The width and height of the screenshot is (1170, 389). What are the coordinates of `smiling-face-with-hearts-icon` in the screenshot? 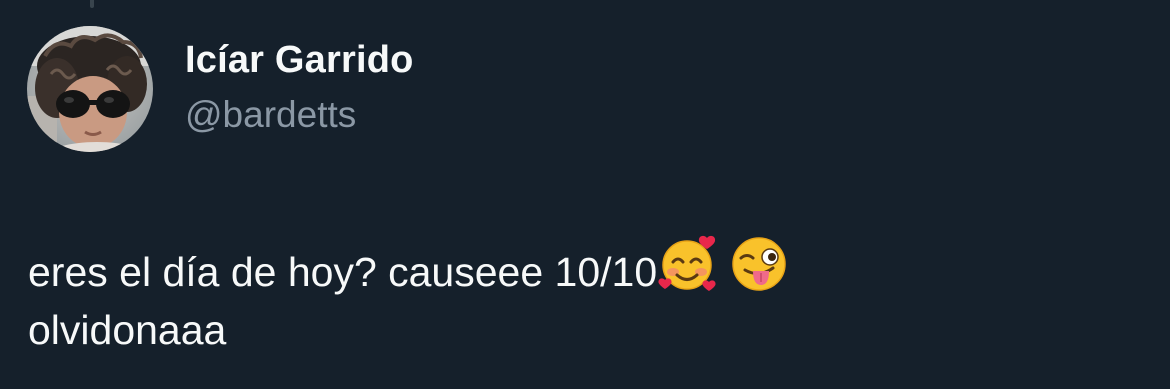 It's located at (688, 263).